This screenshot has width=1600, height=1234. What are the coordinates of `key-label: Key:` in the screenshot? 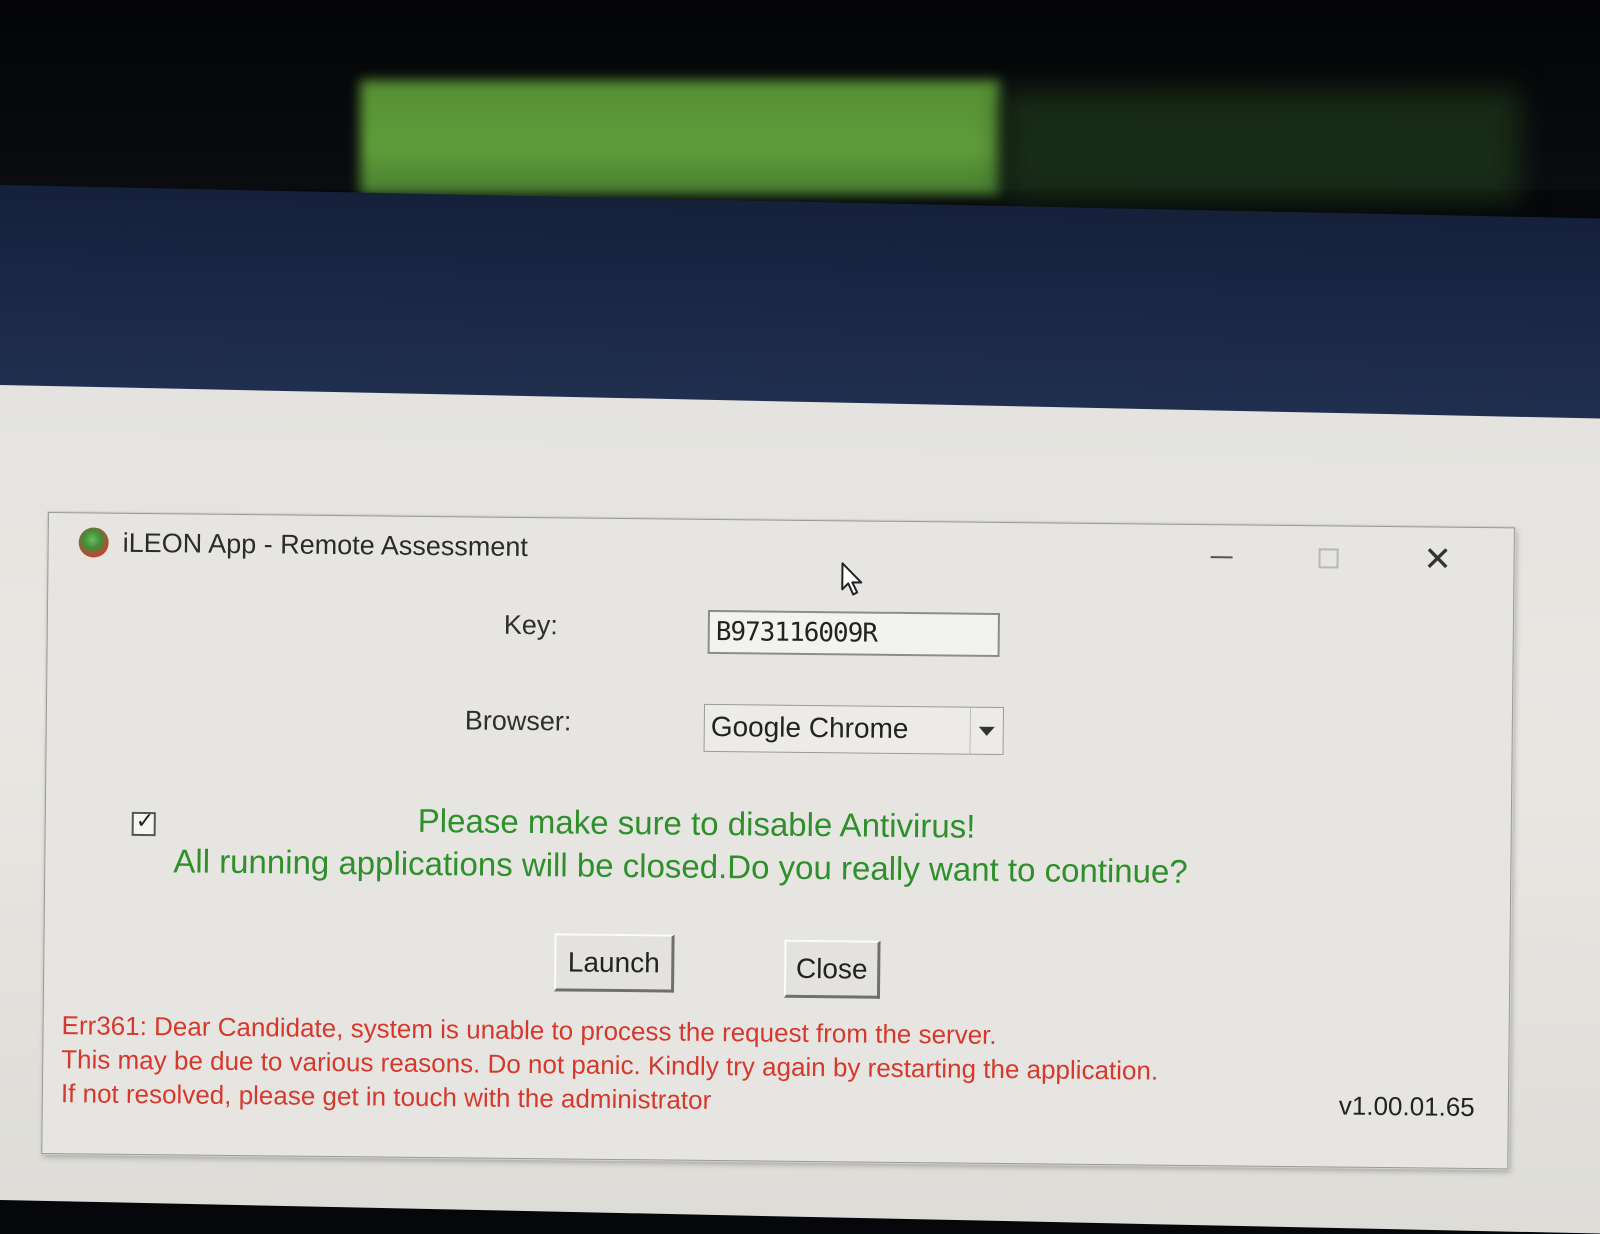 It's located at (531, 625).